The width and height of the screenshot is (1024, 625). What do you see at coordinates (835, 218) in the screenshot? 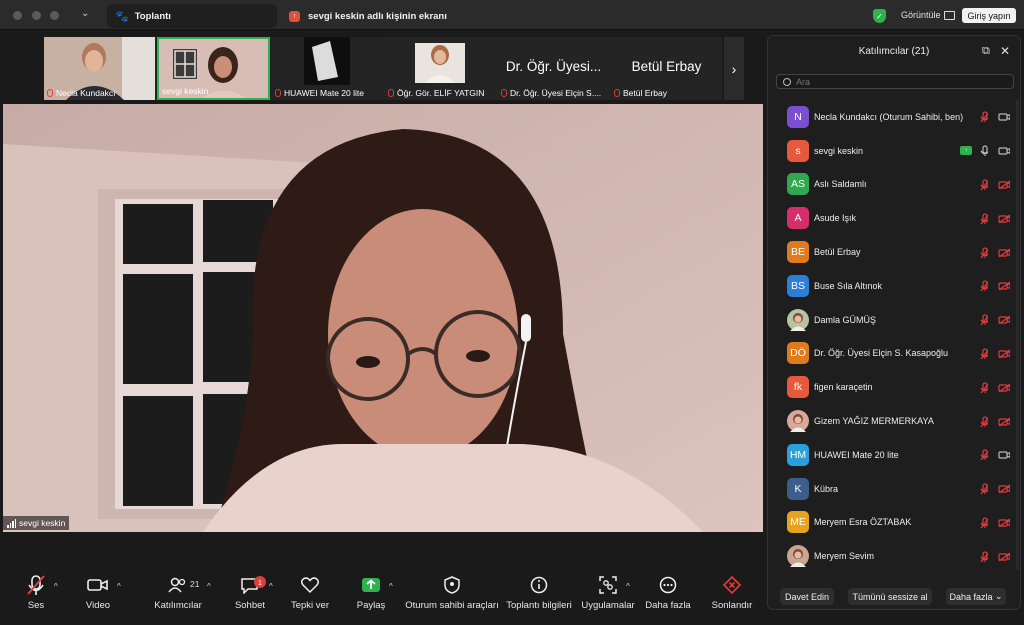
I see `participant-name: Asude Işık` at bounding box center [835, 218].